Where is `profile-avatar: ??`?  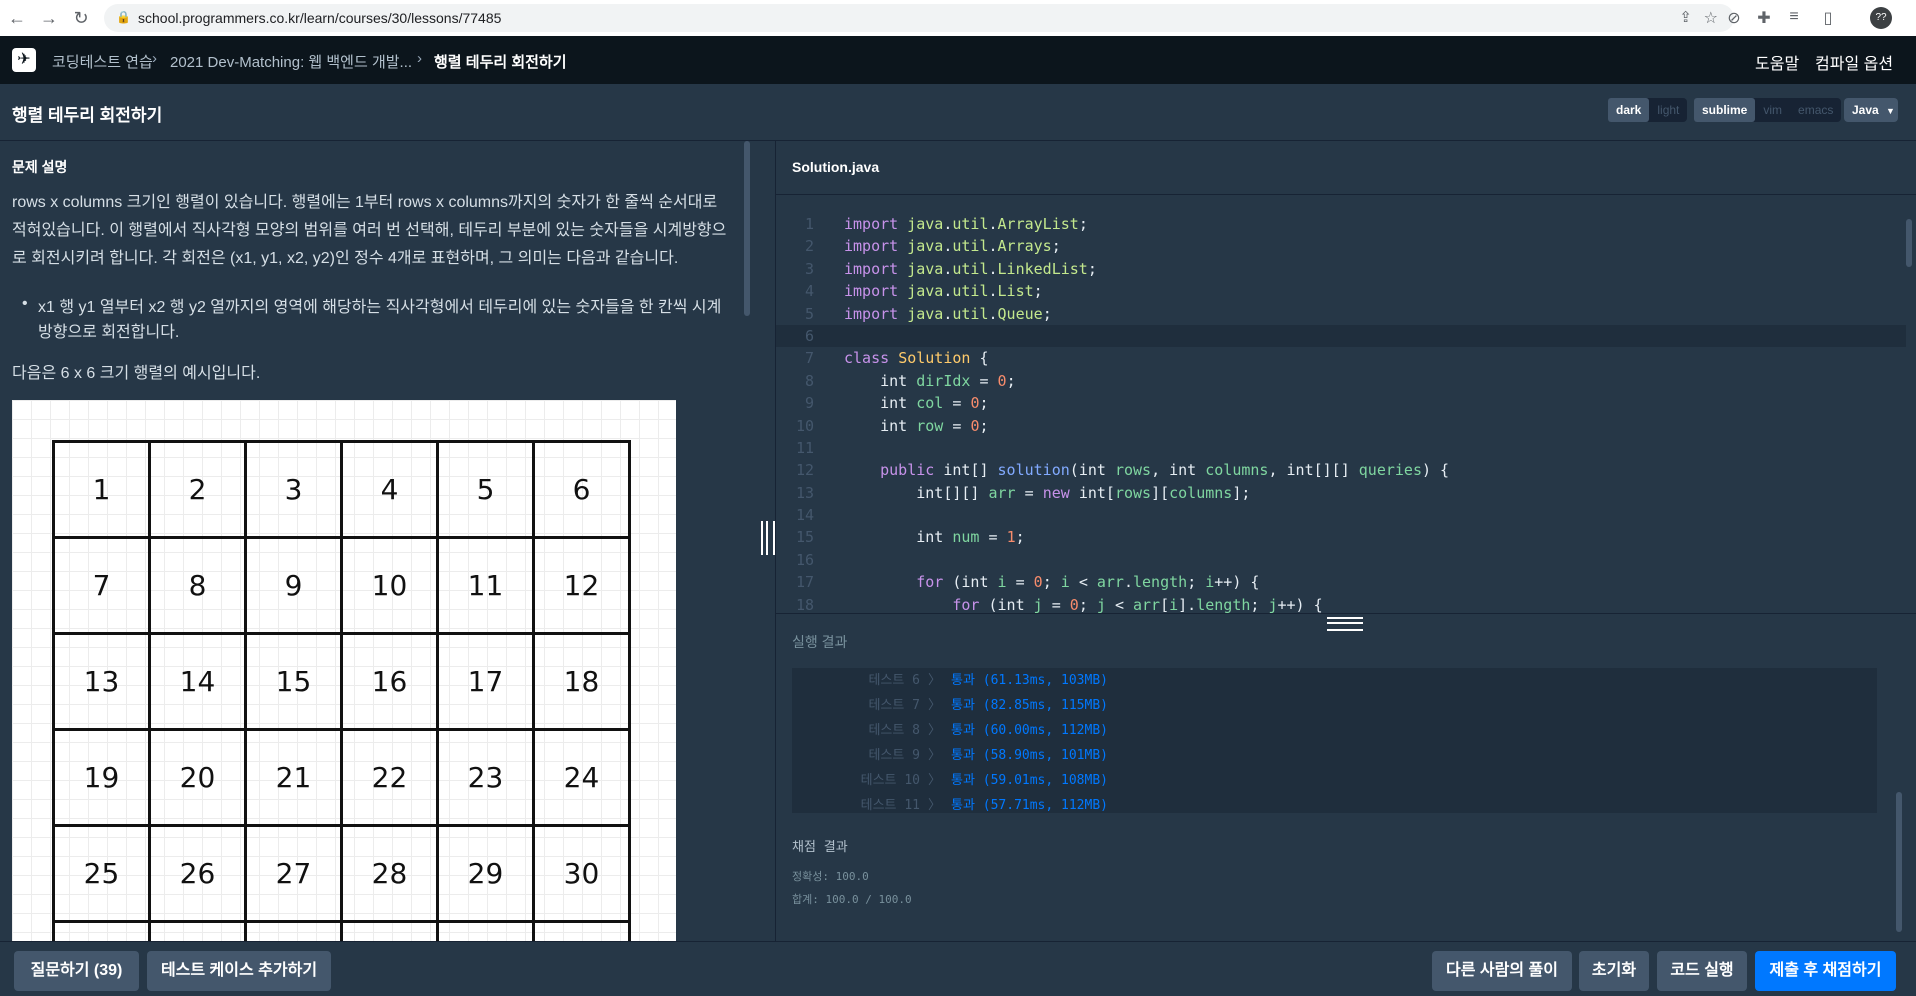
profile-avatar: ?? is located at coordinates (1881, 18).